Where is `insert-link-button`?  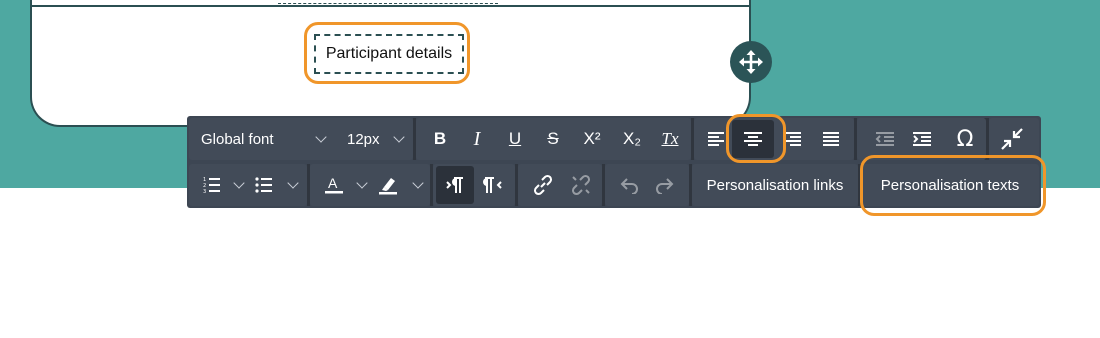
insert-link-button is located at coordinates (543, 185).